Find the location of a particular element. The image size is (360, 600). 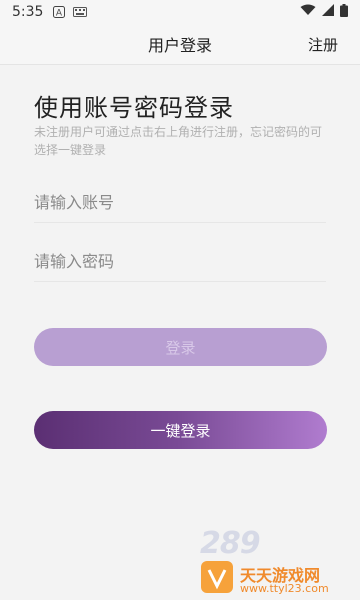

wifi-icon is located at coordinates (308, 12).